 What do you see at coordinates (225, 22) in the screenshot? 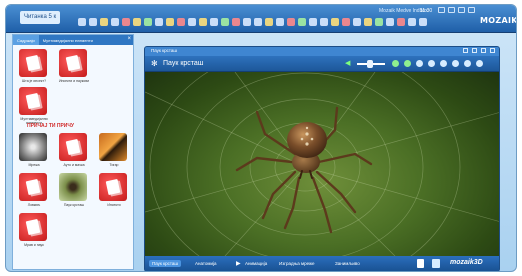
I see `stamp-icon` at bounding box center [225, 22].